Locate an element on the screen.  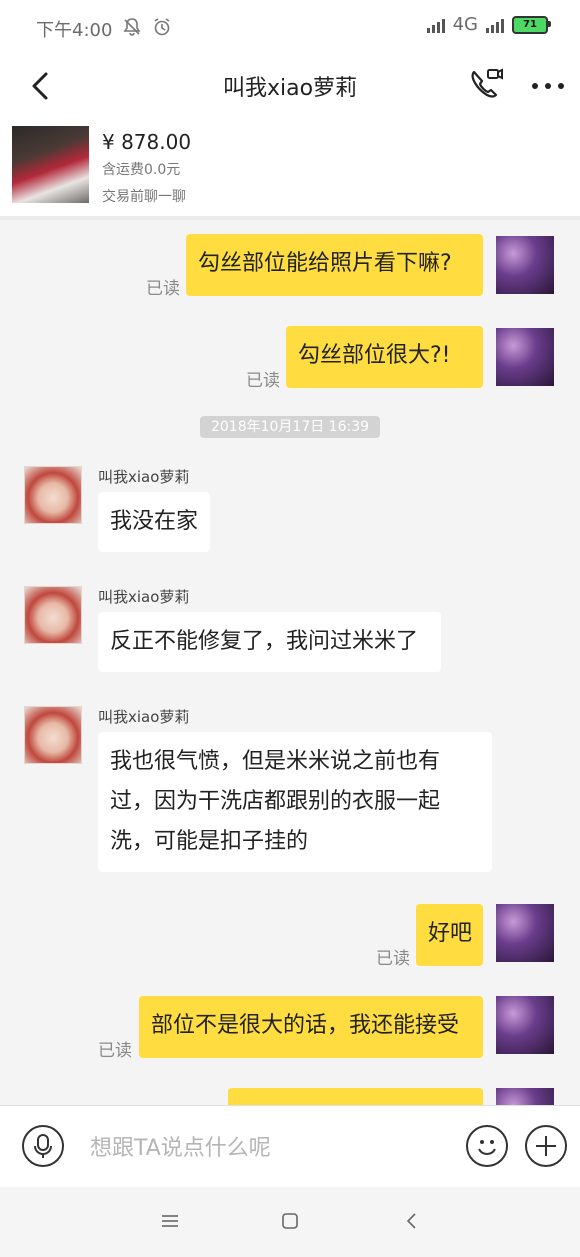
network-type: 4G is located at coordinates (465, 24).